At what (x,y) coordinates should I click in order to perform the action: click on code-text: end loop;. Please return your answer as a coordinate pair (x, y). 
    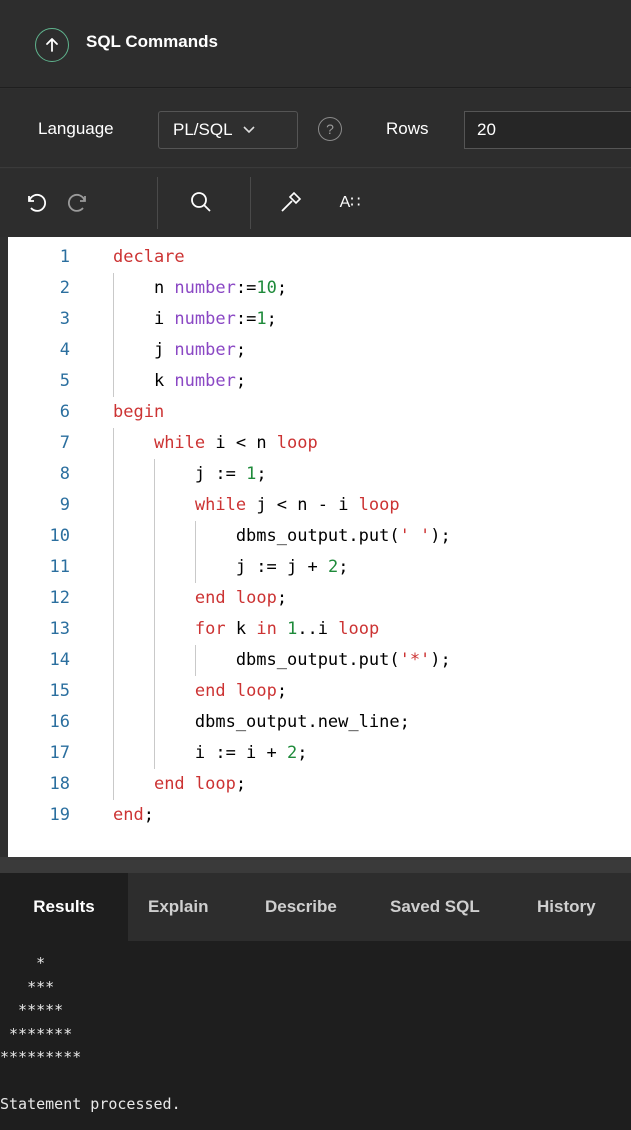
    Looking at the image, I should click on (179, 784).